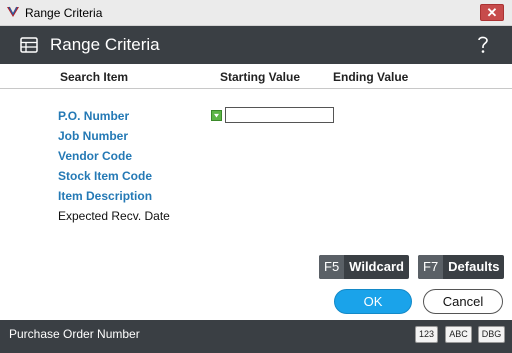 This screenshot has width=512, height=353. I want to click on field-po-number: P.O. Number, so click(93, 116).